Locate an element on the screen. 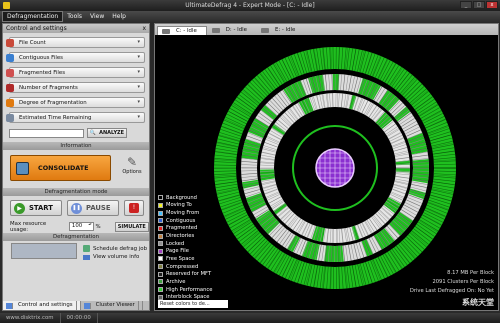  close-button: x is located at coordinates (492, 5).